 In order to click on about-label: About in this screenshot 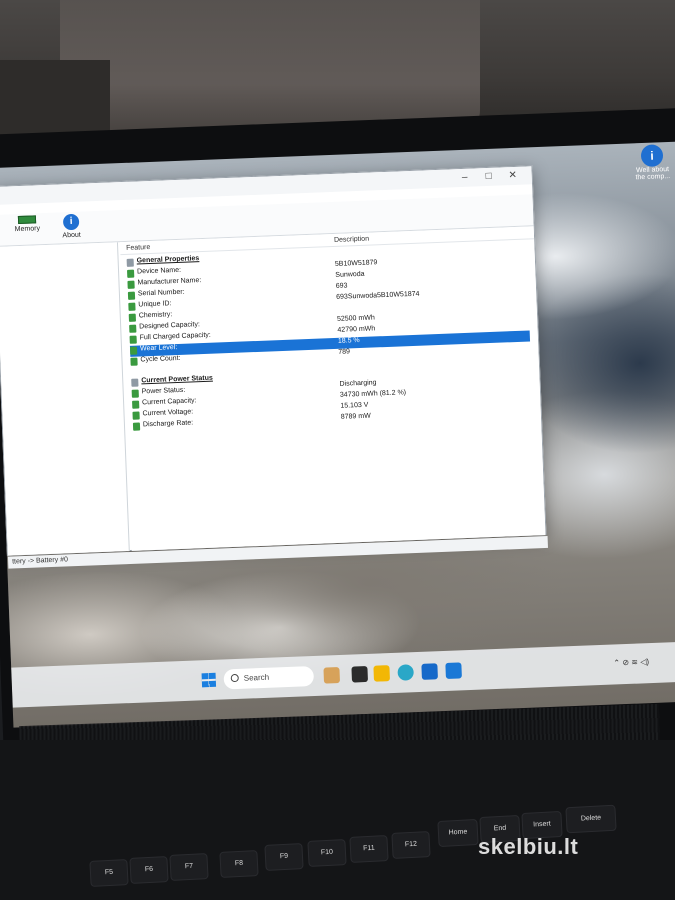, I will do `click(71, 235)`.